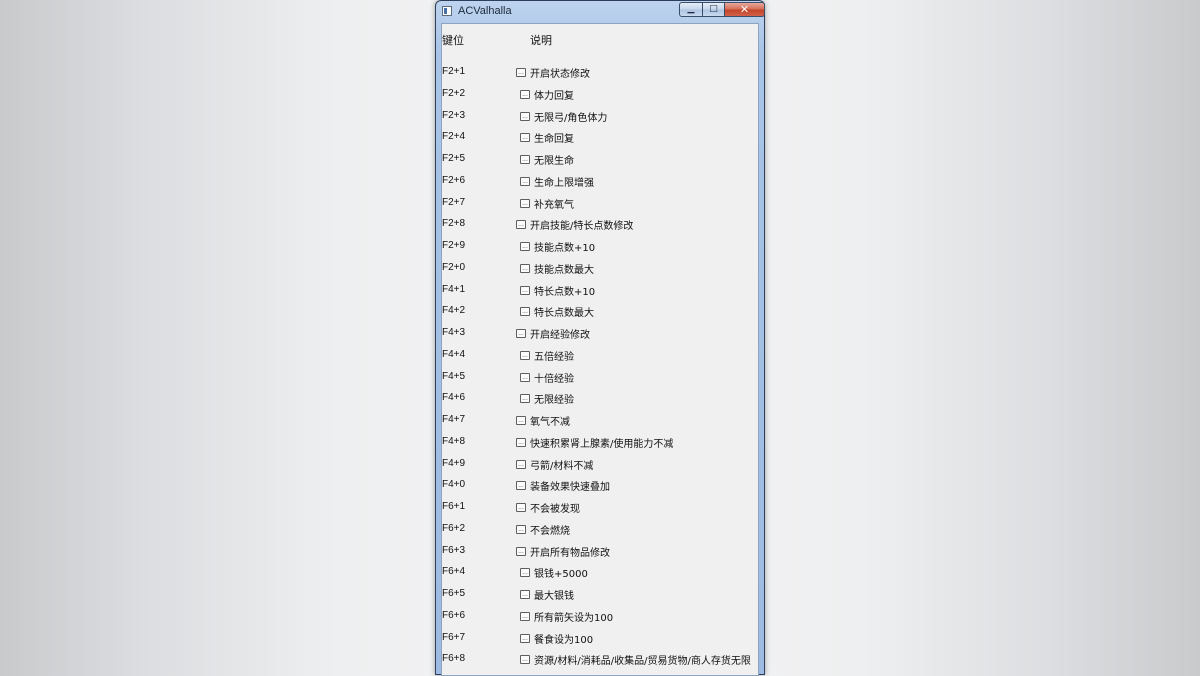 The width and height of the screenshot is (1200, 676). What do you see at coordinates (600, 598) in the screenshot?
I see `hotkey-row: F6+5... 最大银钱` at bounding box center [600, 598].